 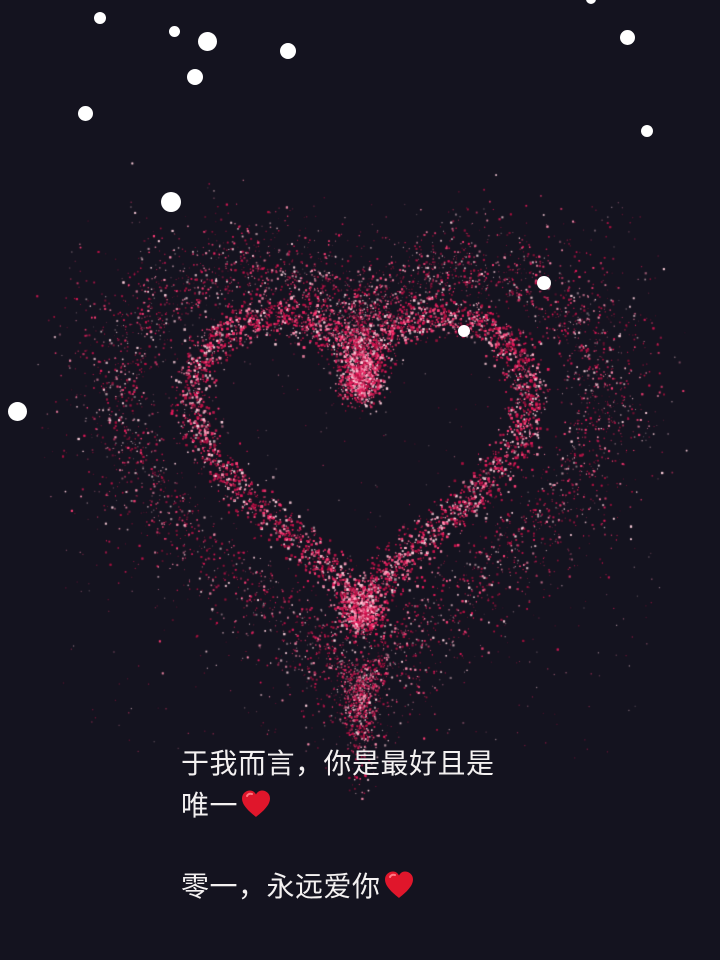 I want to click on message-text-1: 于我而言，你是最好且是, so click(x=338, y=763).